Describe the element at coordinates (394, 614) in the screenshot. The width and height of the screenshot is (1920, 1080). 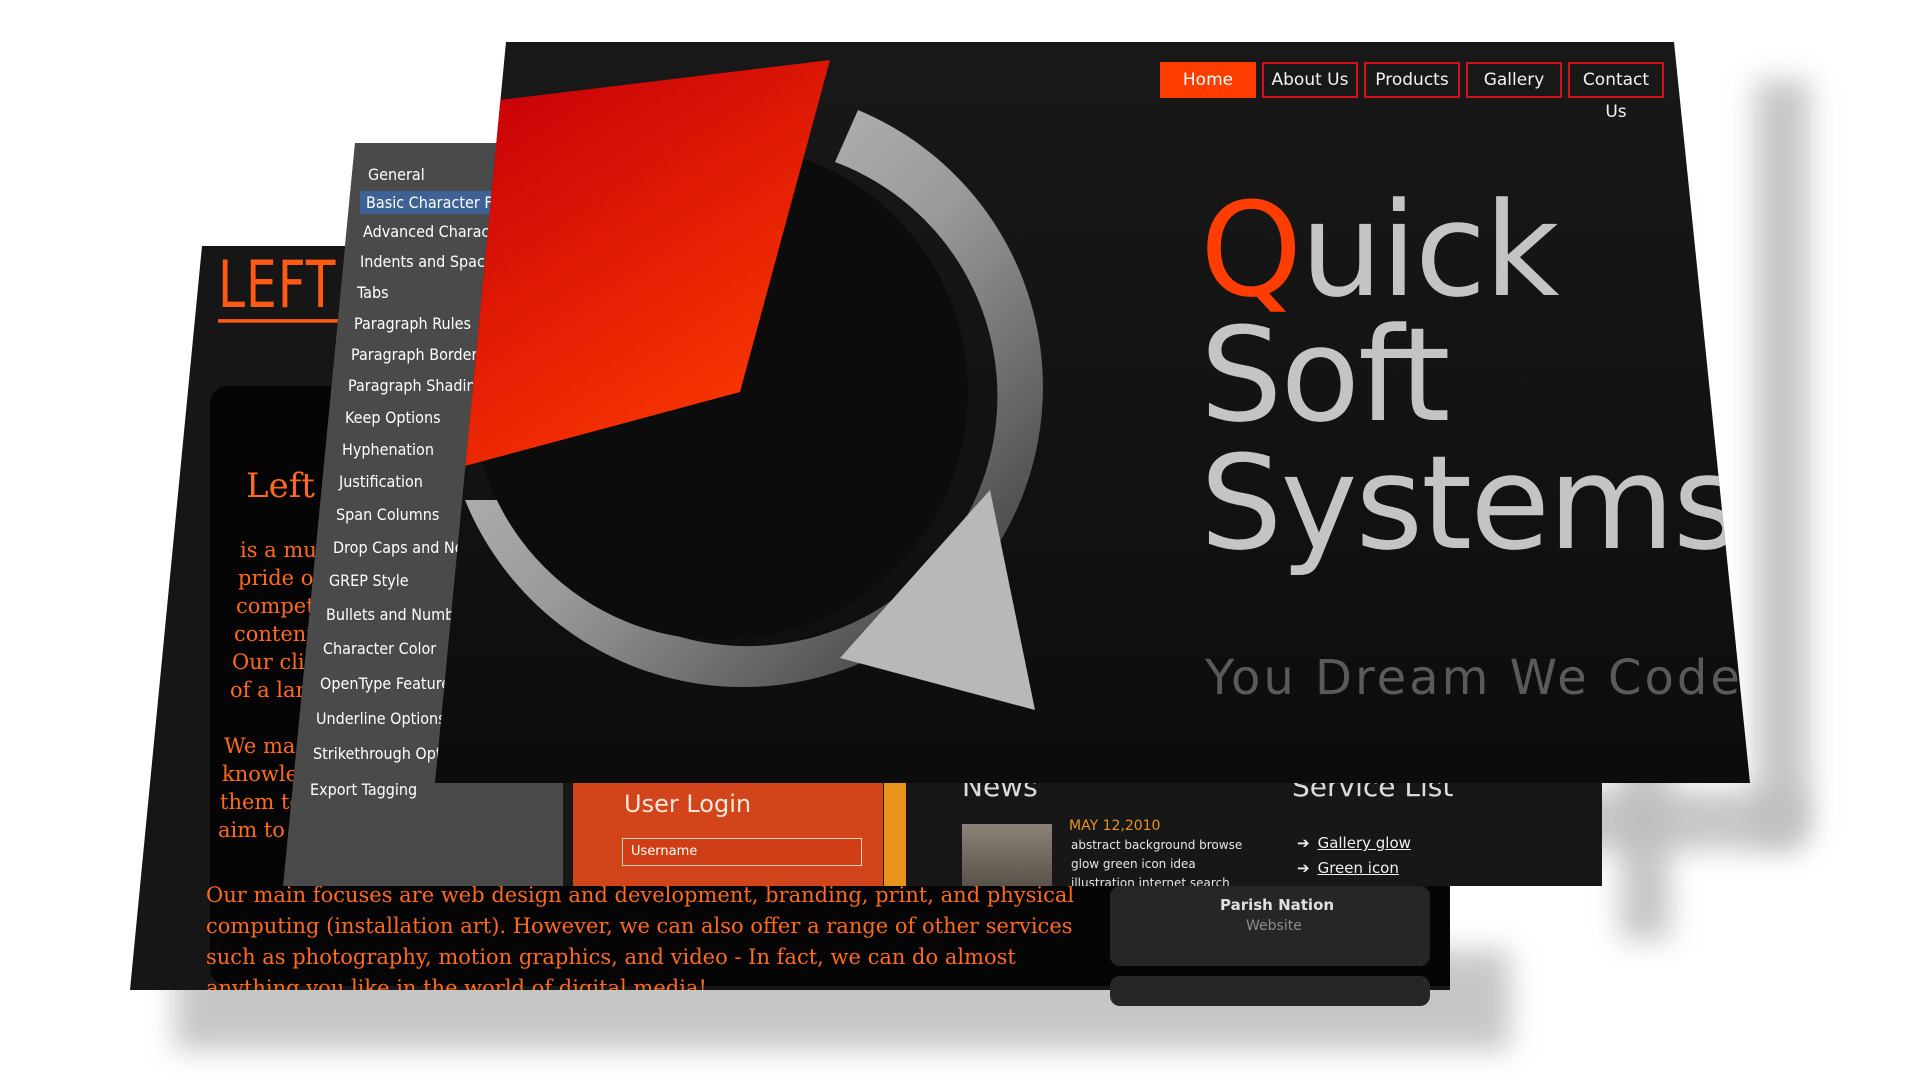
I see `menu-item-bullets-and-numbering: Bullets and Numbe` at that location.